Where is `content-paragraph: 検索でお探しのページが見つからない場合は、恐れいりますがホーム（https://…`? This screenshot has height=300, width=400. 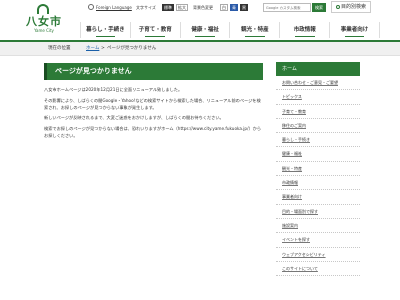 content-paragraph: 検索でお探しのページが見つからない場合は、恐れいりますがホーム（https://… is located at coordinates (153, 132).